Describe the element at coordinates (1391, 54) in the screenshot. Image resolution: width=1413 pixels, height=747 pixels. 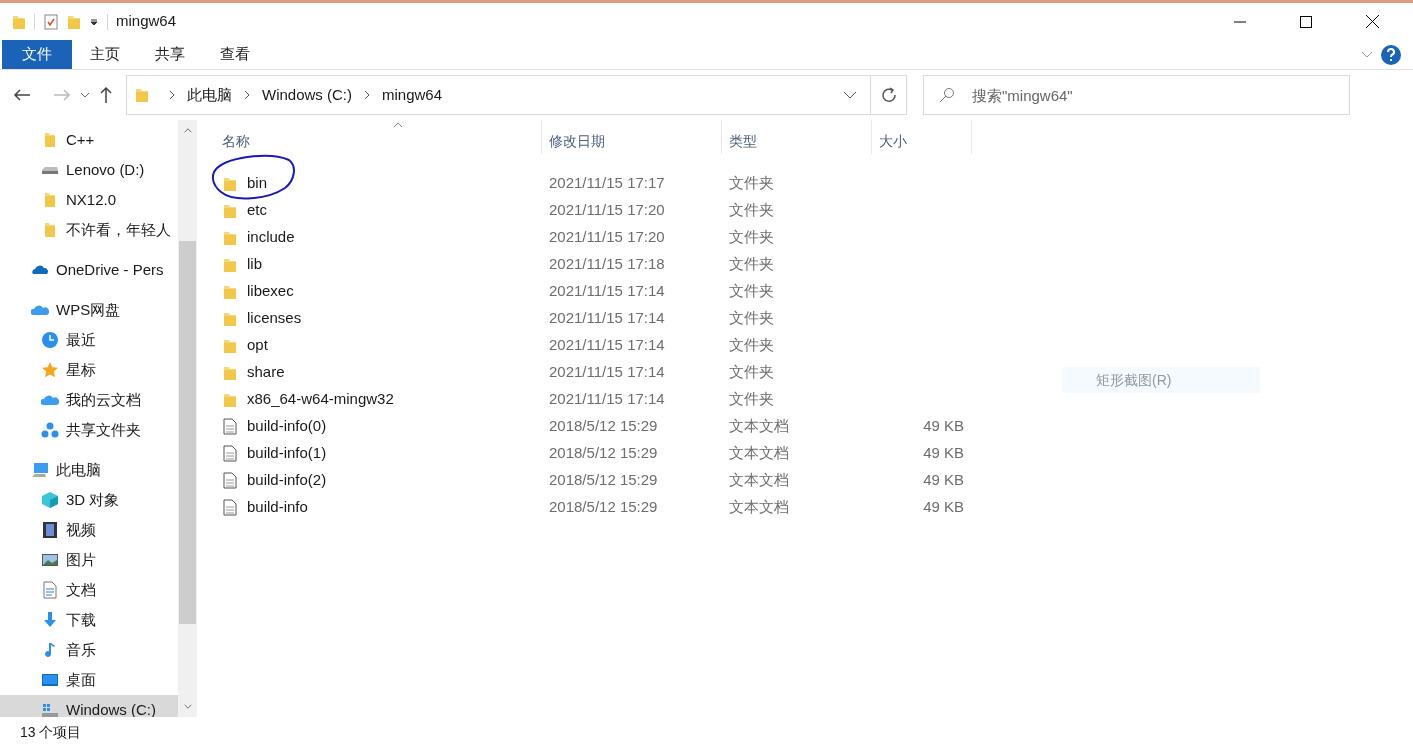
I see `help-icon` at that location.